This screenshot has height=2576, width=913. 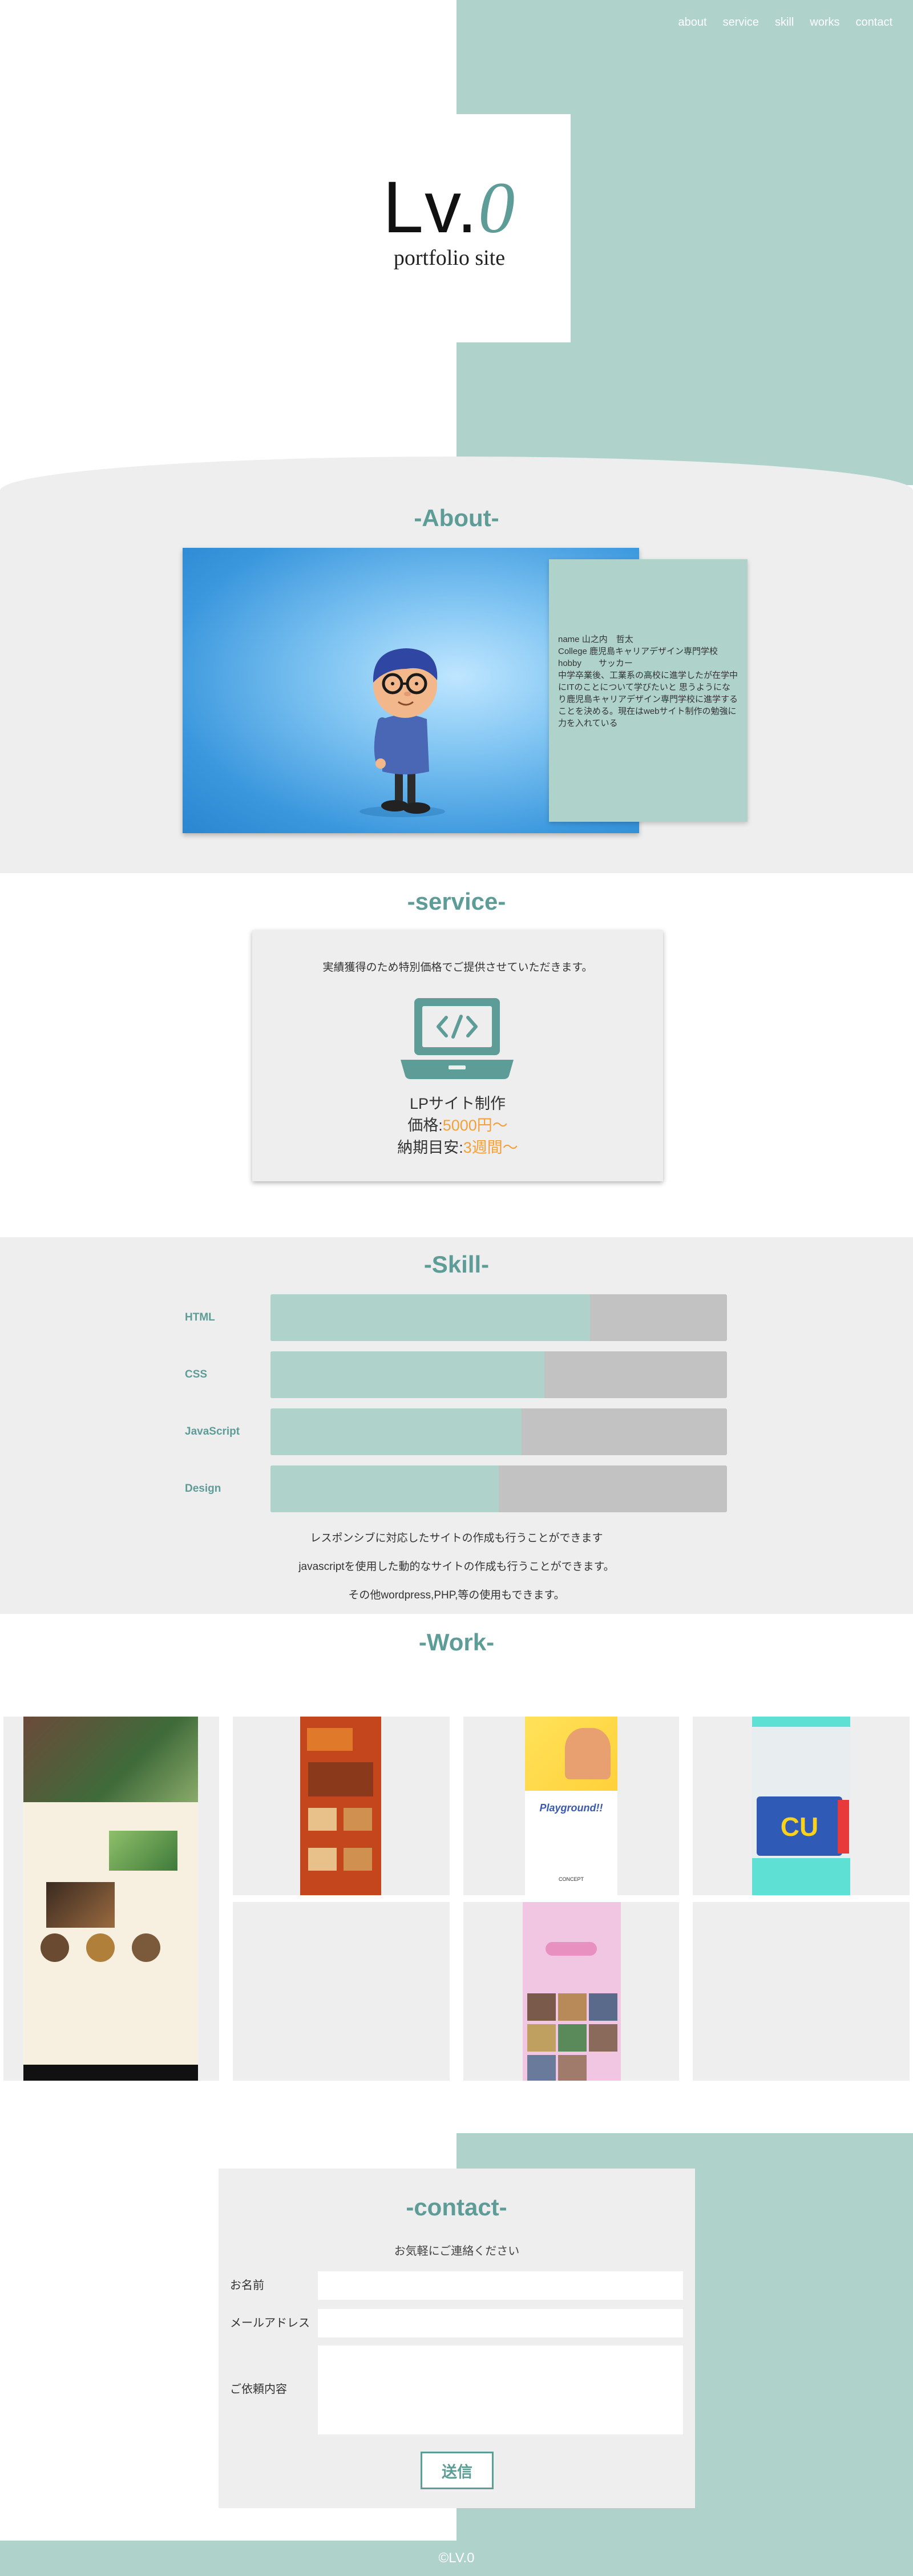 What do you see at coordinates (475, 1125) in the screenshot?
I see `price-value: 5000円〜` at bounding box center [475, 1125].